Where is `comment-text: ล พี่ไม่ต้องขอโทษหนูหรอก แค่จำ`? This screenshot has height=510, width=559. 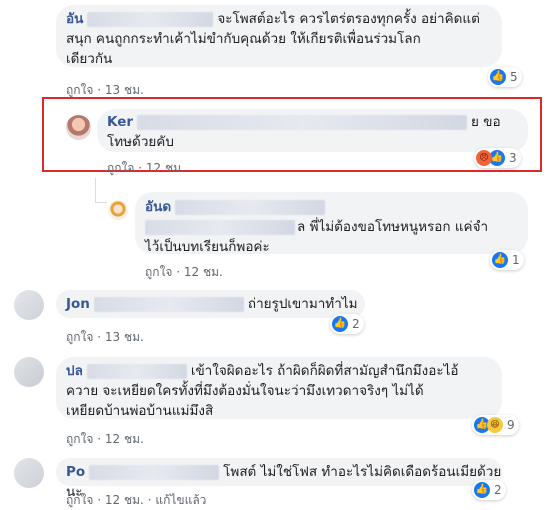 comment-text: ล พี่ไม่ต้องขอโทษหนูหรอก แค่จำ is located at coordinates (393, 227).